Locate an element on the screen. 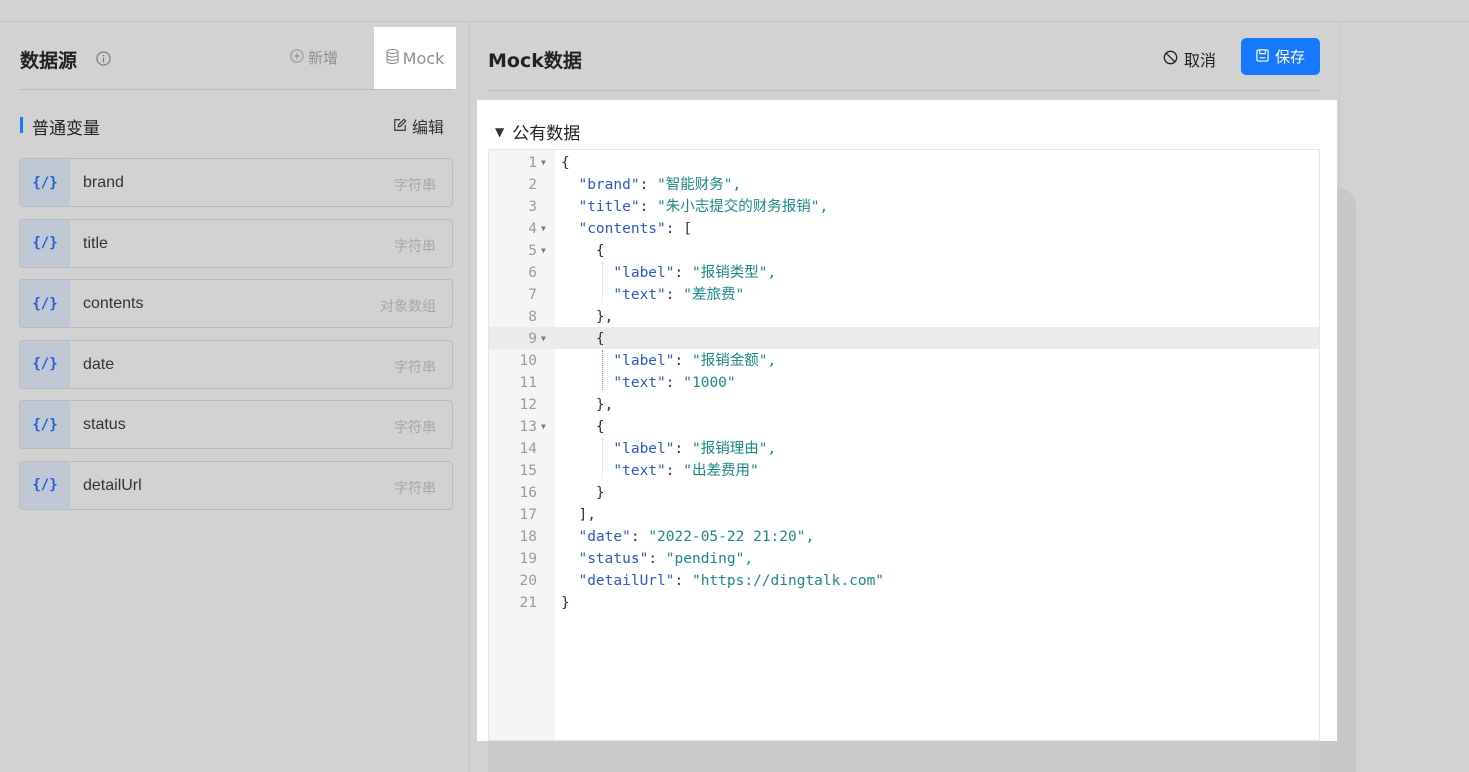  public-data-toggle: ▼ 公有数据 is located at coordinates (537, 131).